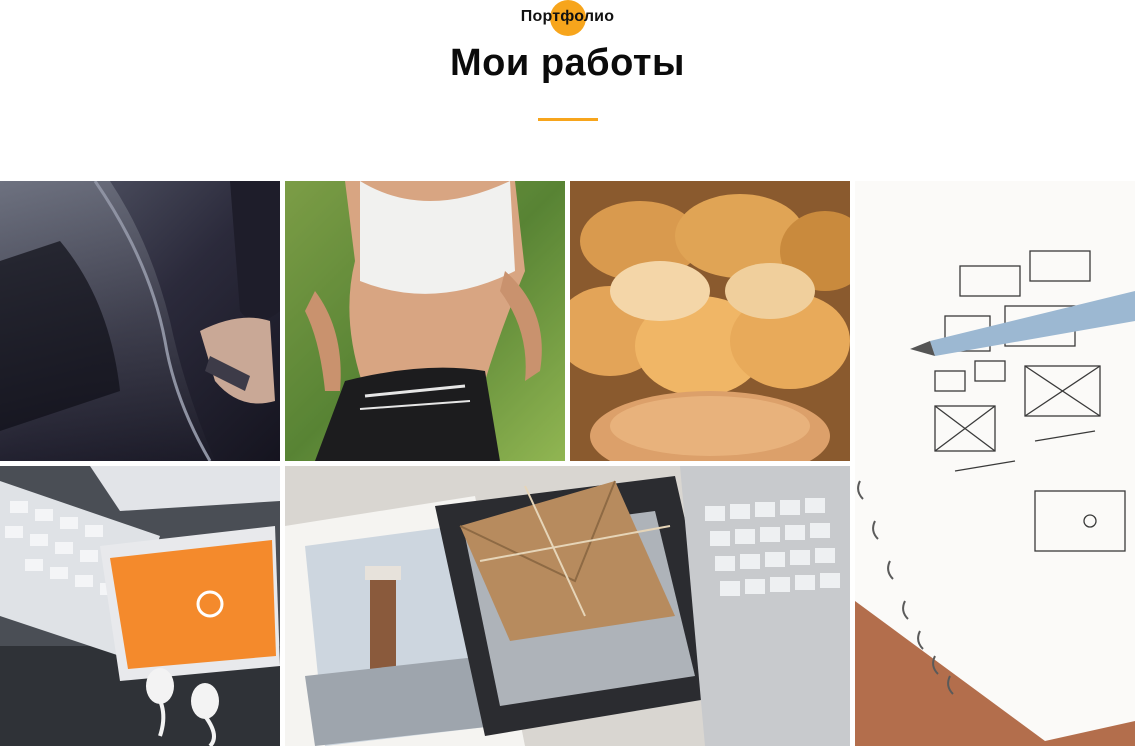  Describe the element at coordinates (568, 119) in the screenshot. I see `title-underline` at that location.